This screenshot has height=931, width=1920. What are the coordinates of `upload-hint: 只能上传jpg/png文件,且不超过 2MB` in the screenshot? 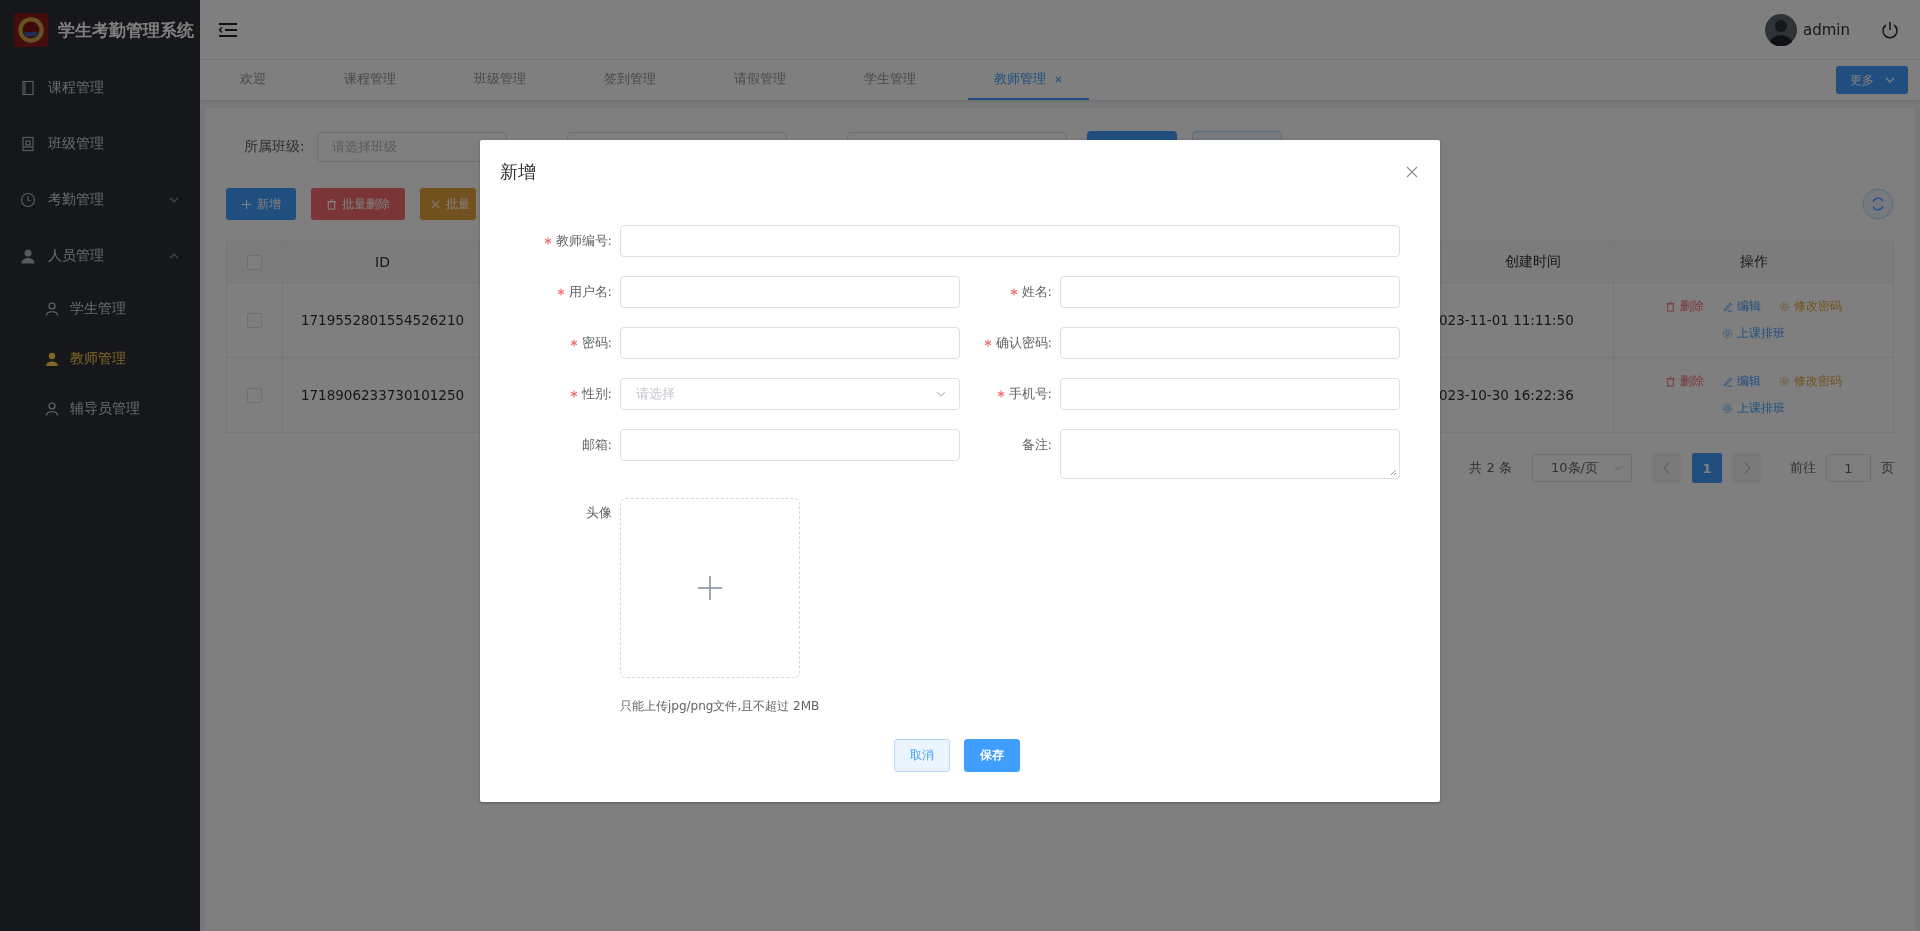 It's located at (720, 706).